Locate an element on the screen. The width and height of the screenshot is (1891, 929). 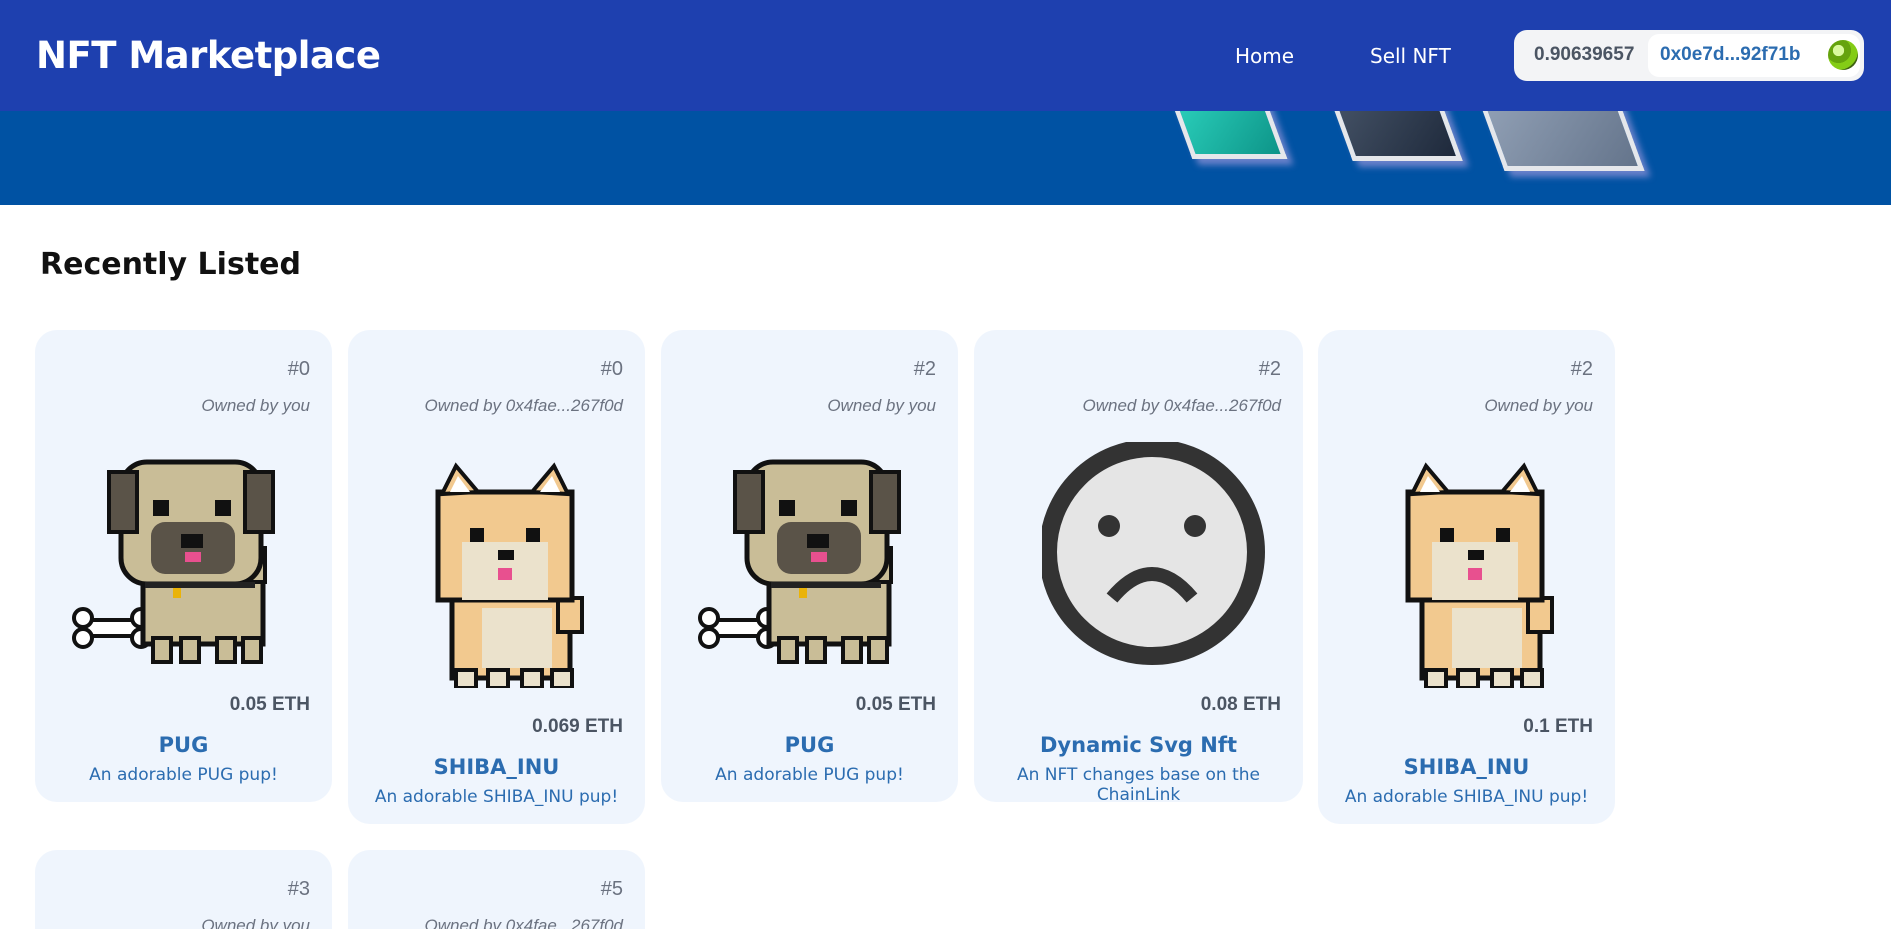
wallet-address: 0x0e7d...92f71b is located at coordinates (1730, 54).